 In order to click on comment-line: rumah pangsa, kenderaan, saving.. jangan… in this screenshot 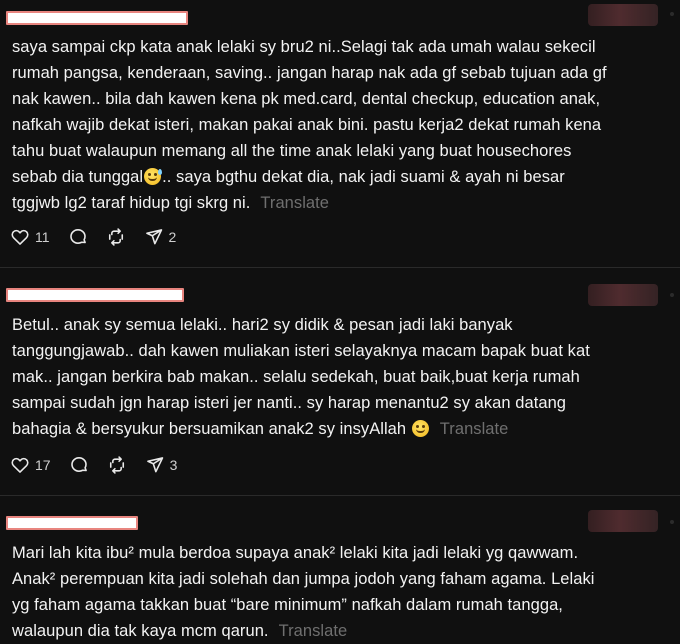, I will do `click(309, 73)`.